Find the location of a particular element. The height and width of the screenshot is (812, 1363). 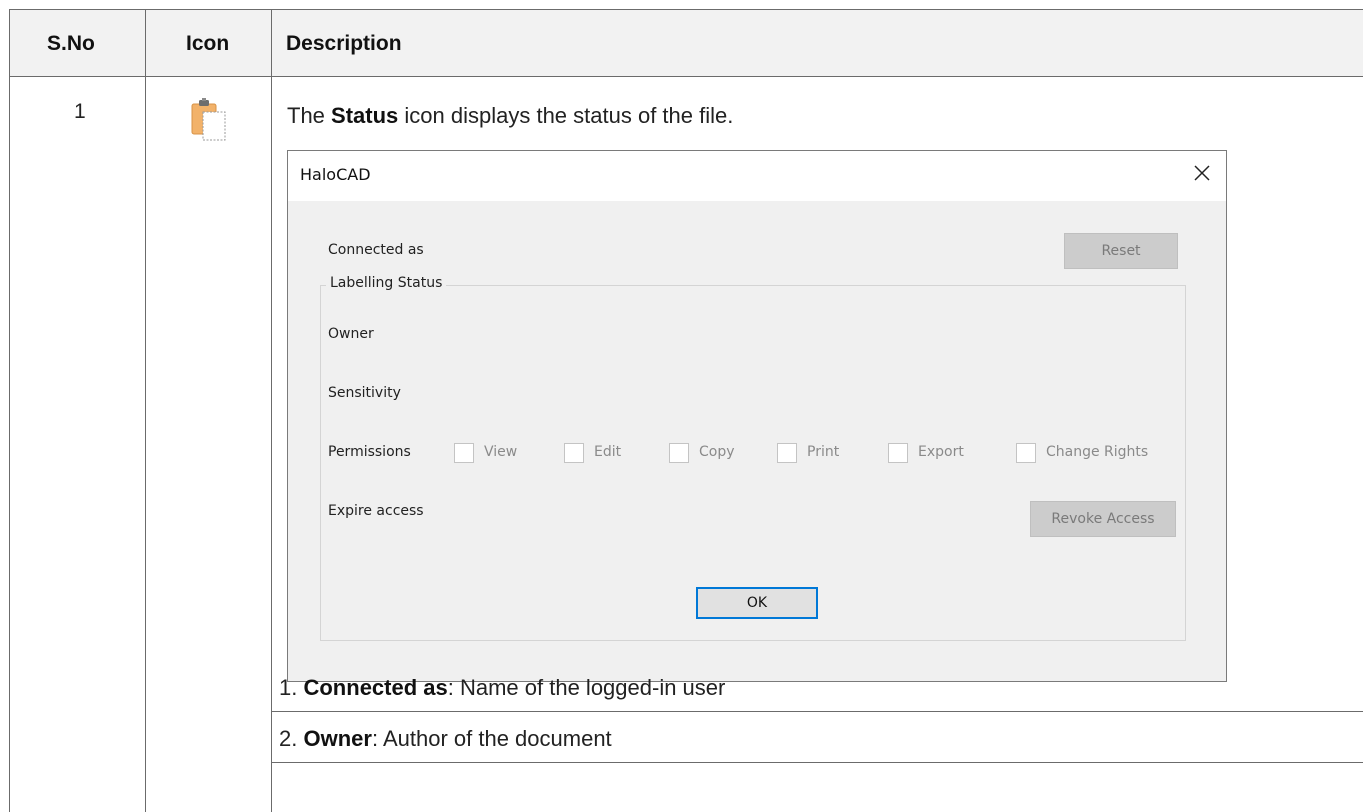

intro-bold: Status is located at coordinates (365, 115).